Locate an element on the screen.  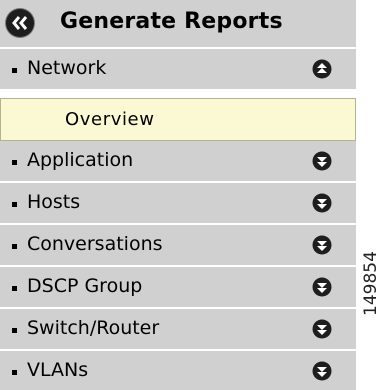
menu-item-label: Network is located at coordinates (67, 68).